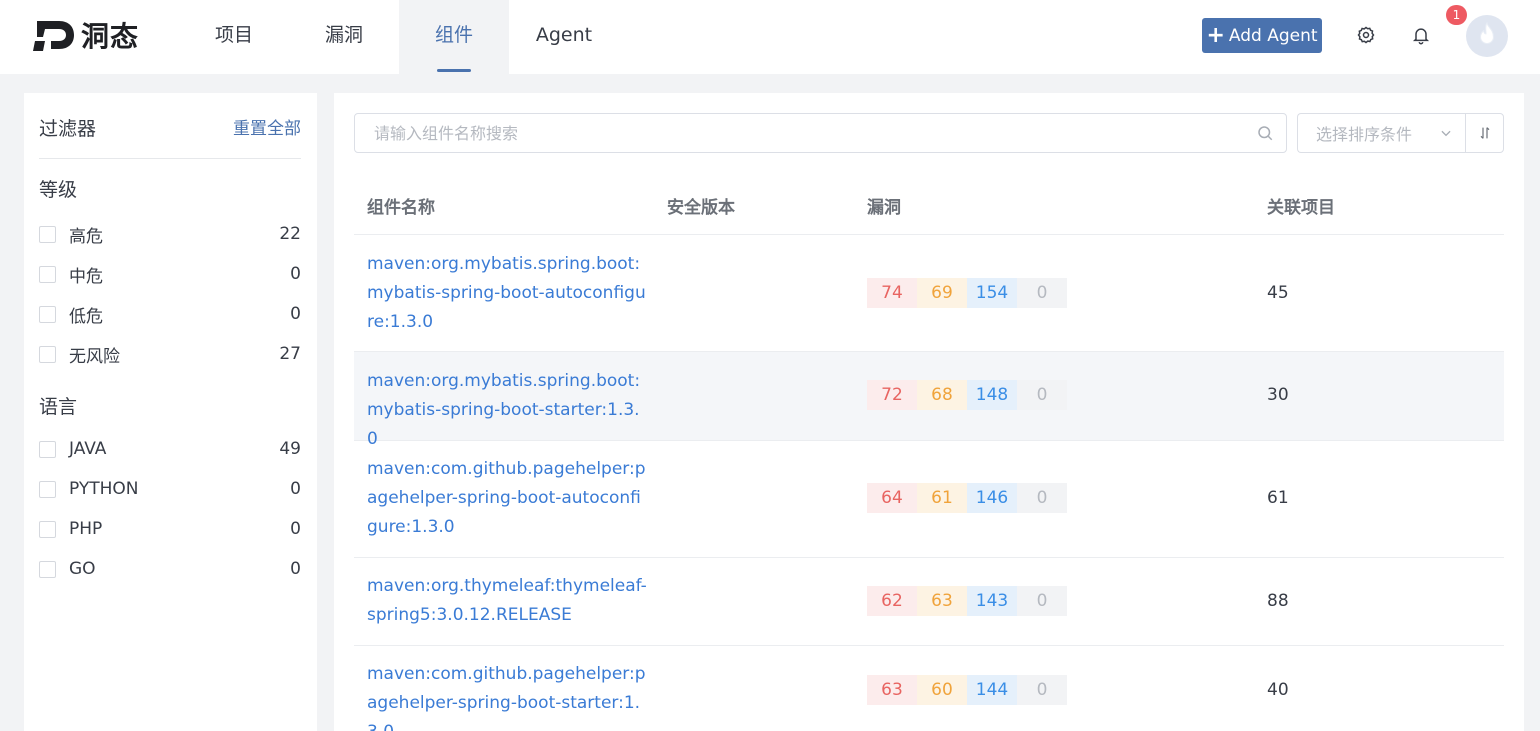  I want to click on plus-icon: +, so click(1215, 35).